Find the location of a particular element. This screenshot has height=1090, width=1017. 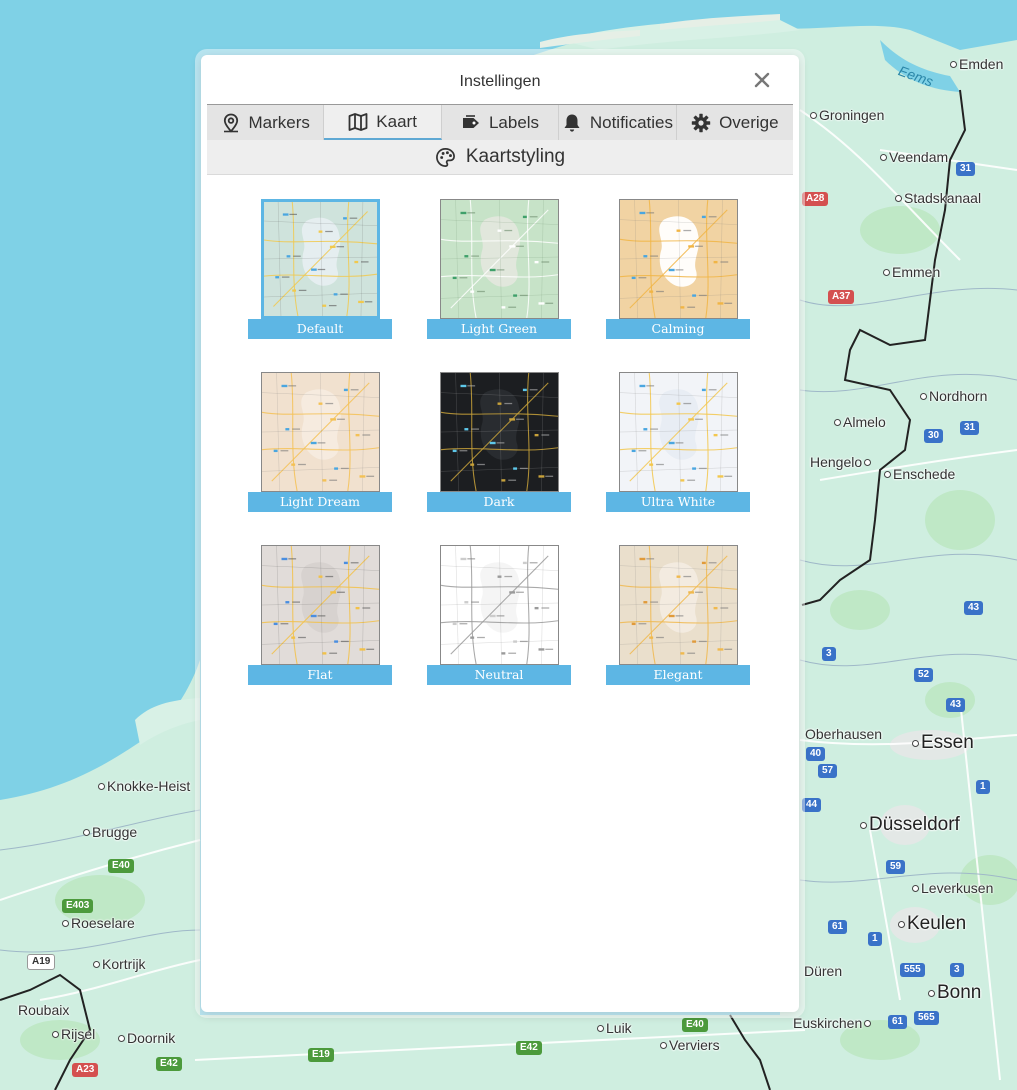

map-style-option-default: Default is located at coordinates (320, 269).